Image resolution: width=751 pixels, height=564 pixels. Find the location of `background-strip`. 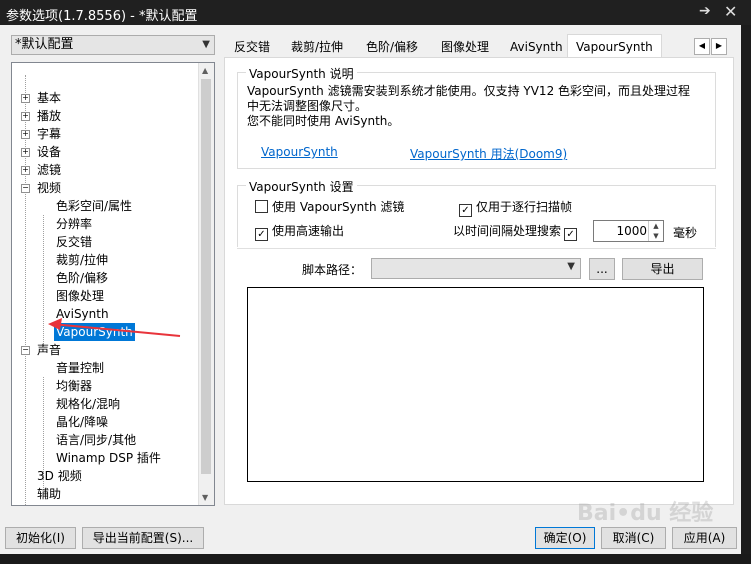

background-strip is located at coordinates (375, 559).